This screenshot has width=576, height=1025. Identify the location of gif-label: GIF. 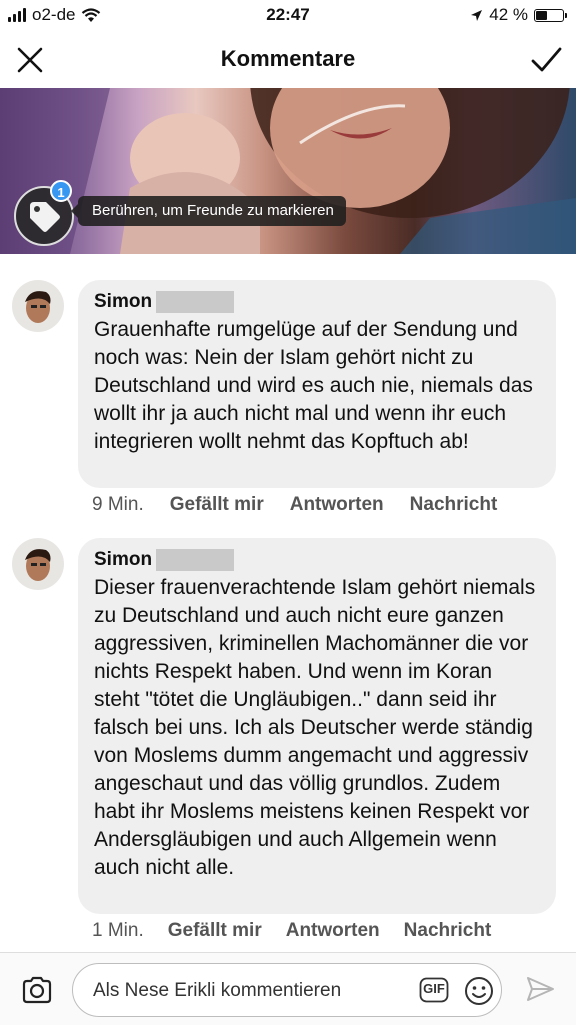
(434, 988).